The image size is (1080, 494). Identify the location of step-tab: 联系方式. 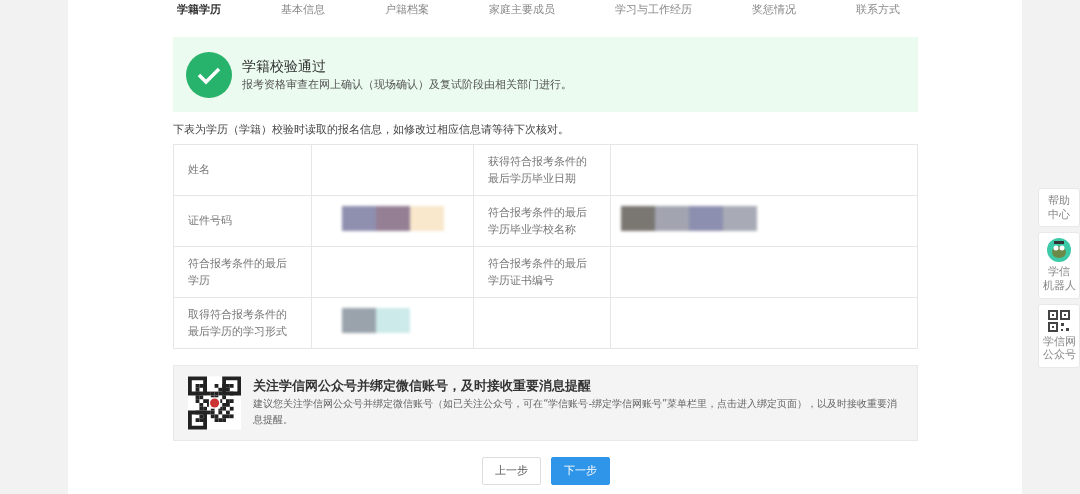
(878, 19).